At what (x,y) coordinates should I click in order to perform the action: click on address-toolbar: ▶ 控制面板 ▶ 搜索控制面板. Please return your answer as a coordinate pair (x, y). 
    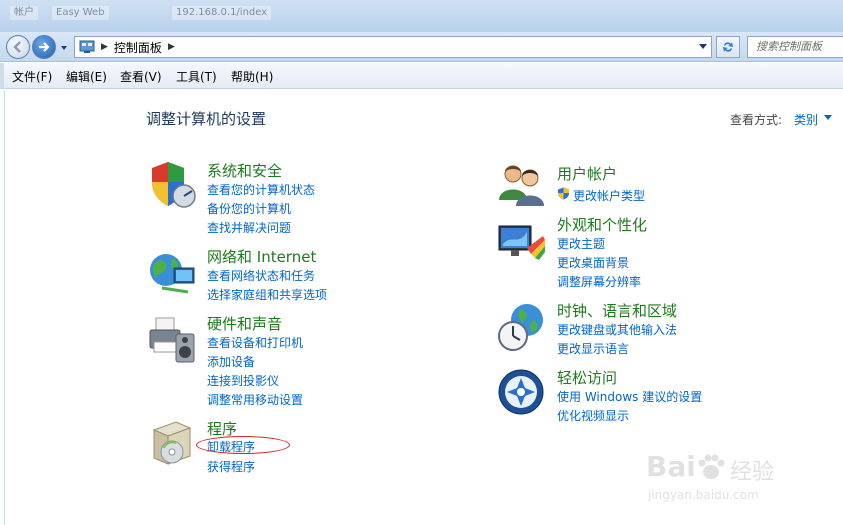
    Looking at the image, I should click on (421, 47).